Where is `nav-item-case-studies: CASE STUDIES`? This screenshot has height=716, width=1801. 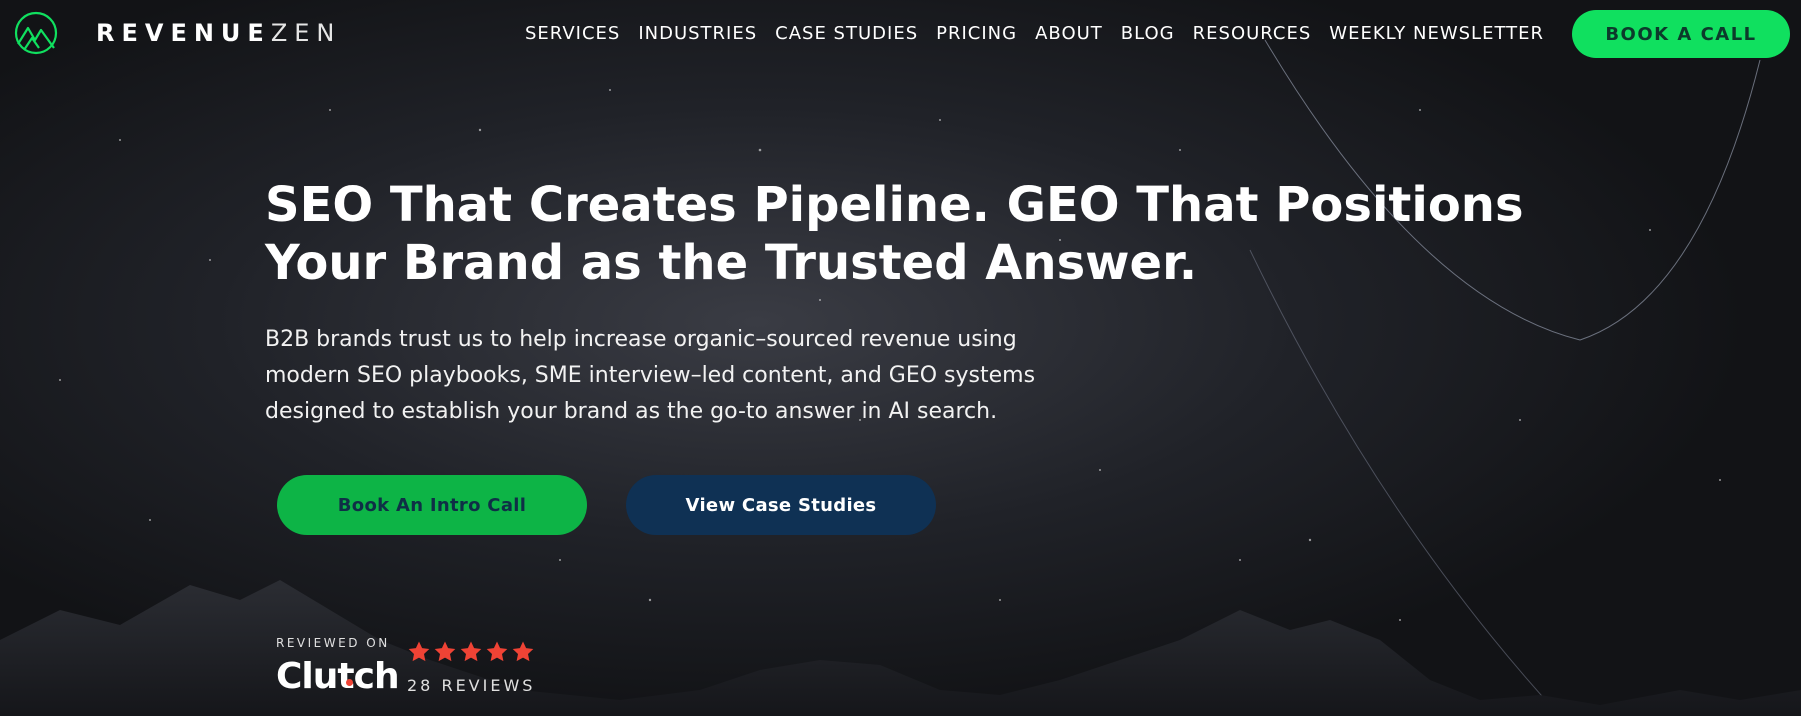
nav-item-case-studies: CASE STUDIES is located at coordinates (846, 34).